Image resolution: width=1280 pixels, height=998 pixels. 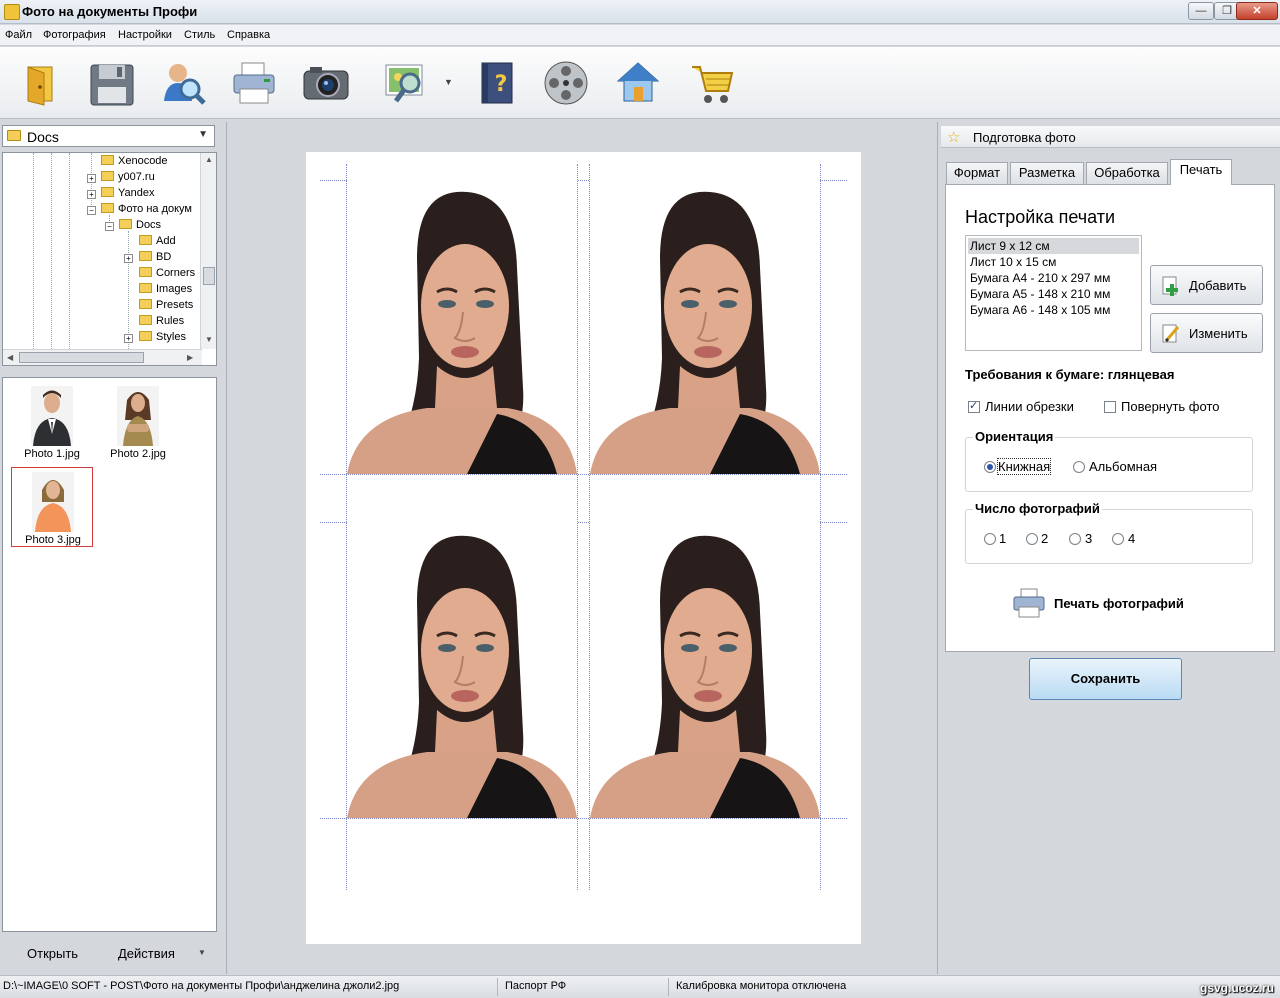 What do you see at coordinates (1127, 173) in the screenshot?
I see `tab-processing: Обработка` at bounding box center [1127, 173].